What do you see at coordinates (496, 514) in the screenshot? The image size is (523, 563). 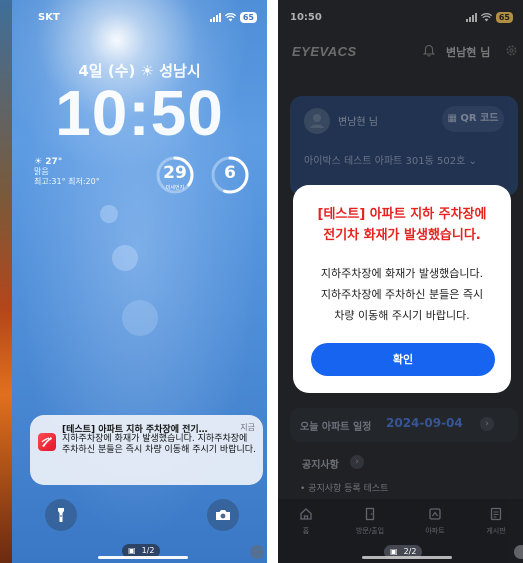 I see `board-icon` at bounding box center [496, 514].